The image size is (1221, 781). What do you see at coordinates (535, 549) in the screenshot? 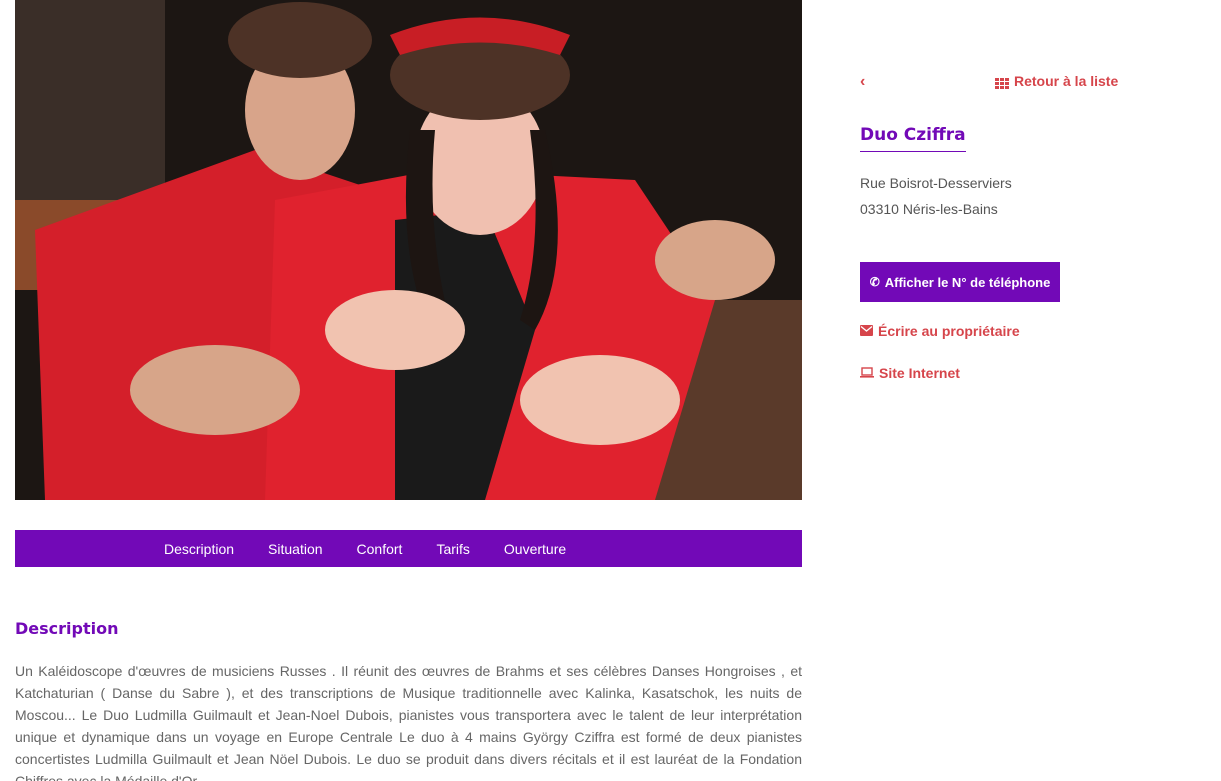
I see `tab-ouverture: Ouverture` at bounding box center [535, 549].